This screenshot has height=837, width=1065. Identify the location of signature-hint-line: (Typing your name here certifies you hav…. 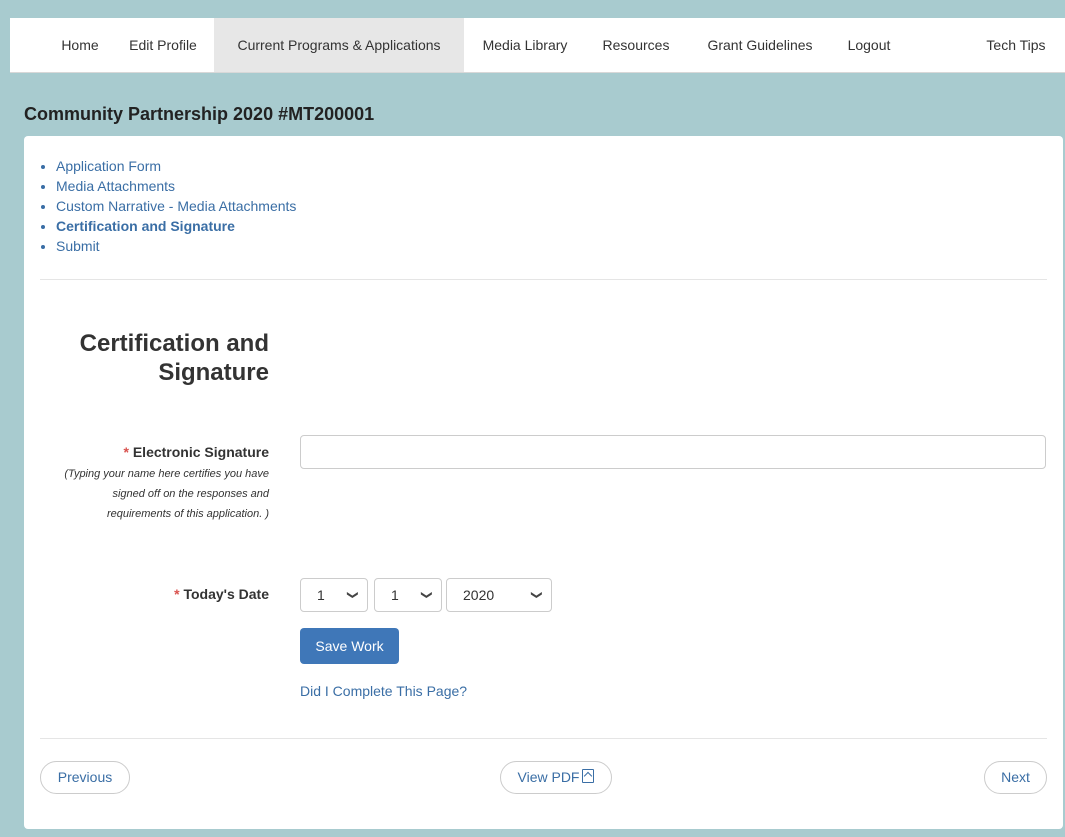
(166, 474).